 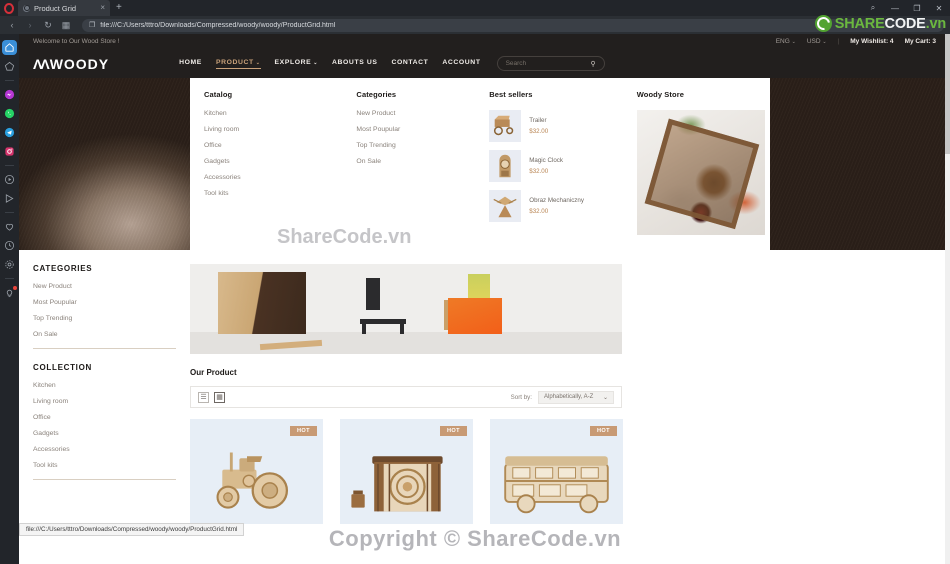 What do you see at coordinates (266, 113) in the screenshot?
I see `megamenu-catalog-item-kitchen: Kitchen` at bounding box center [266, 113].